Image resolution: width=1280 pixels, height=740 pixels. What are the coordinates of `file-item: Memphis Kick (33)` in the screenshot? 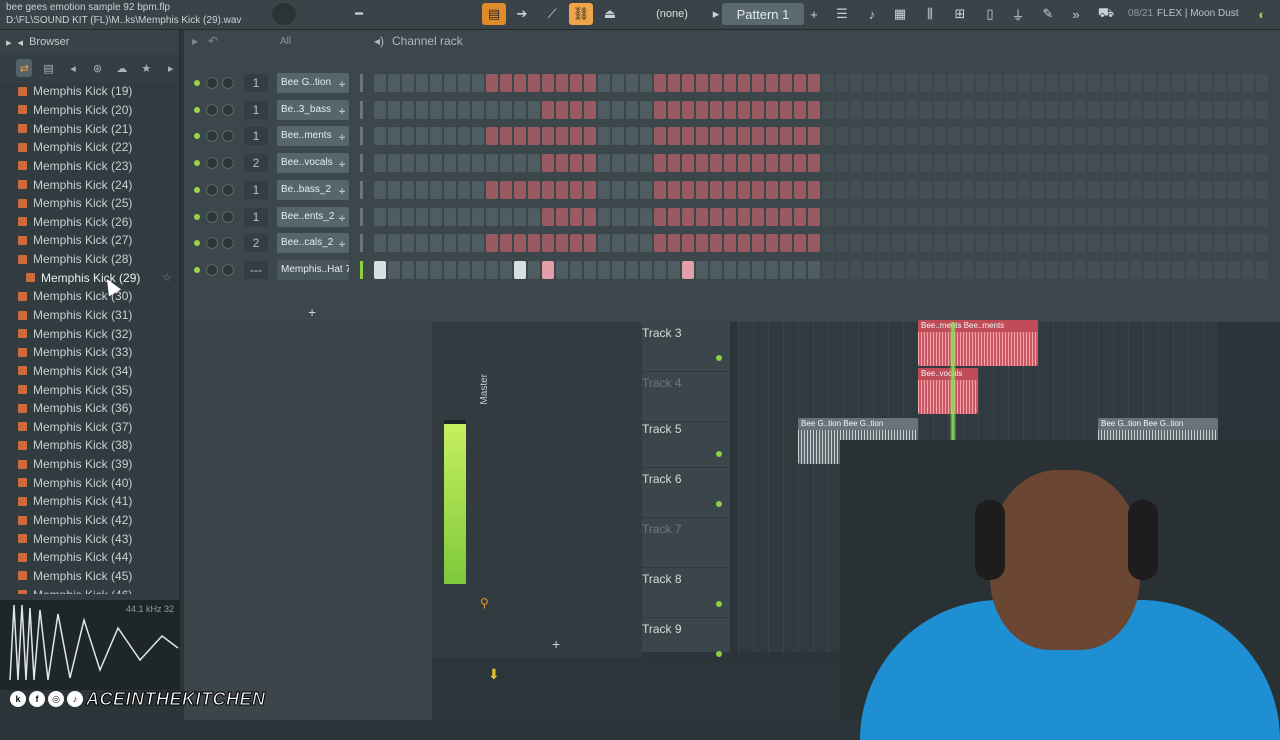 It's located at (90, 352).